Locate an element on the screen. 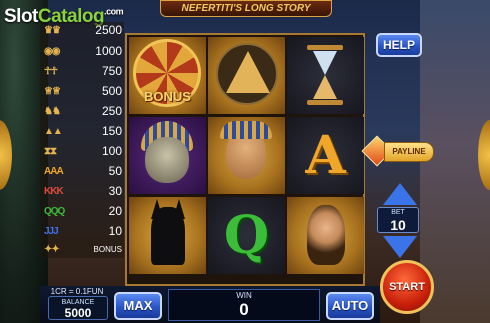 The width and height of the screenshot is (490, 323). queen-icon is located at coordinates (326, 235).